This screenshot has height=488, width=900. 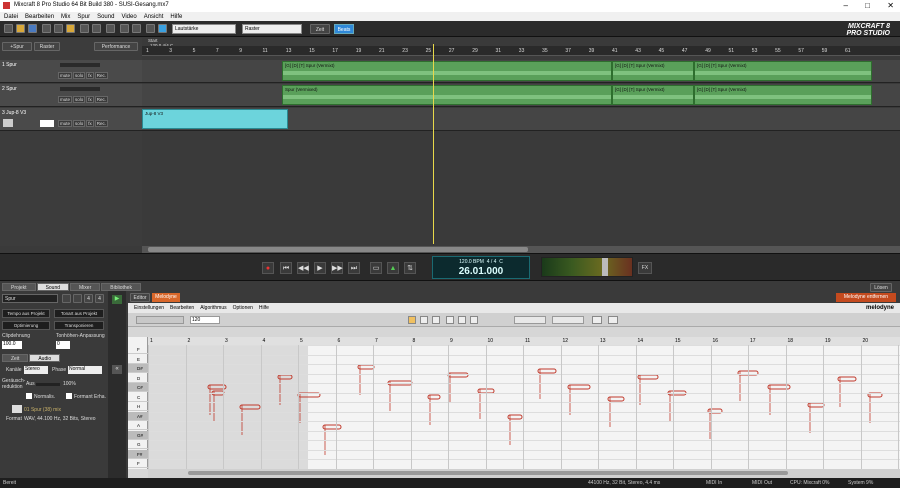 What do you see at coordinates (46, 28) in the screenshot?
I see `cut-icon` at bounding box center [46, 28].